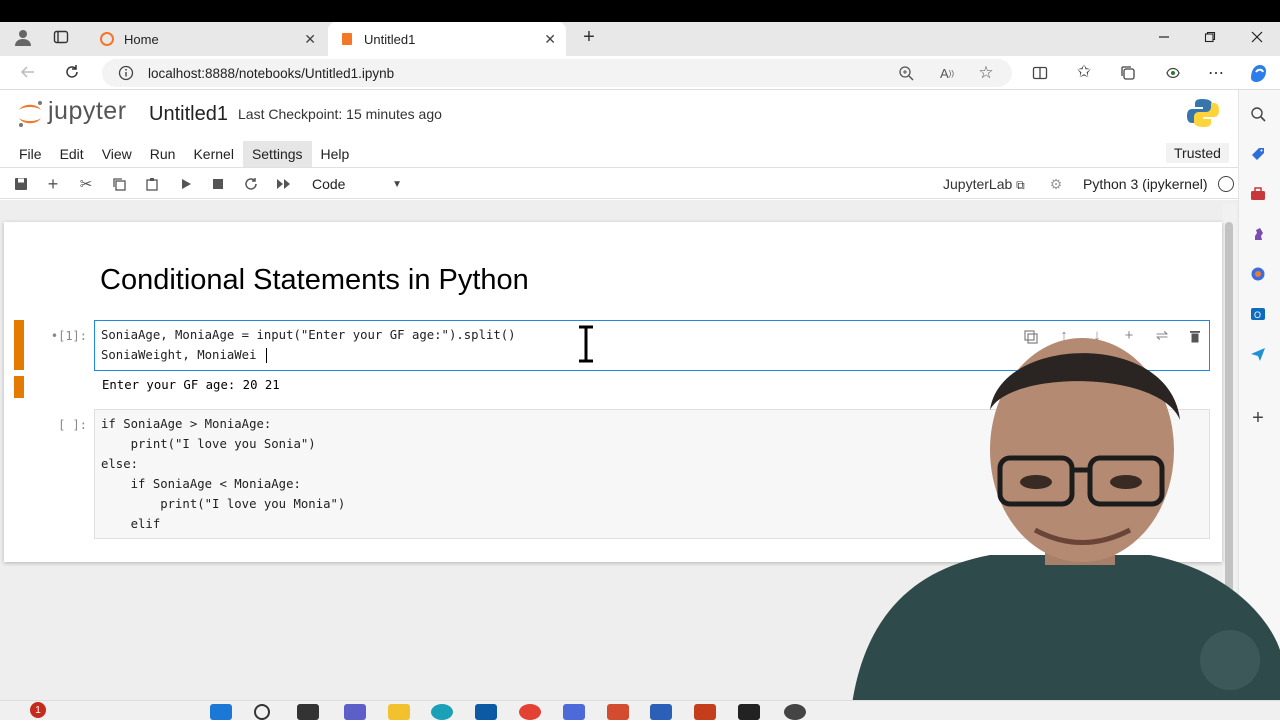  What do you see at coordinates (340, 114) in the screenshot?
I see `checkpoint-status: Last Checkpoint: 15 minutes ago` at bounding box center [340, 114].